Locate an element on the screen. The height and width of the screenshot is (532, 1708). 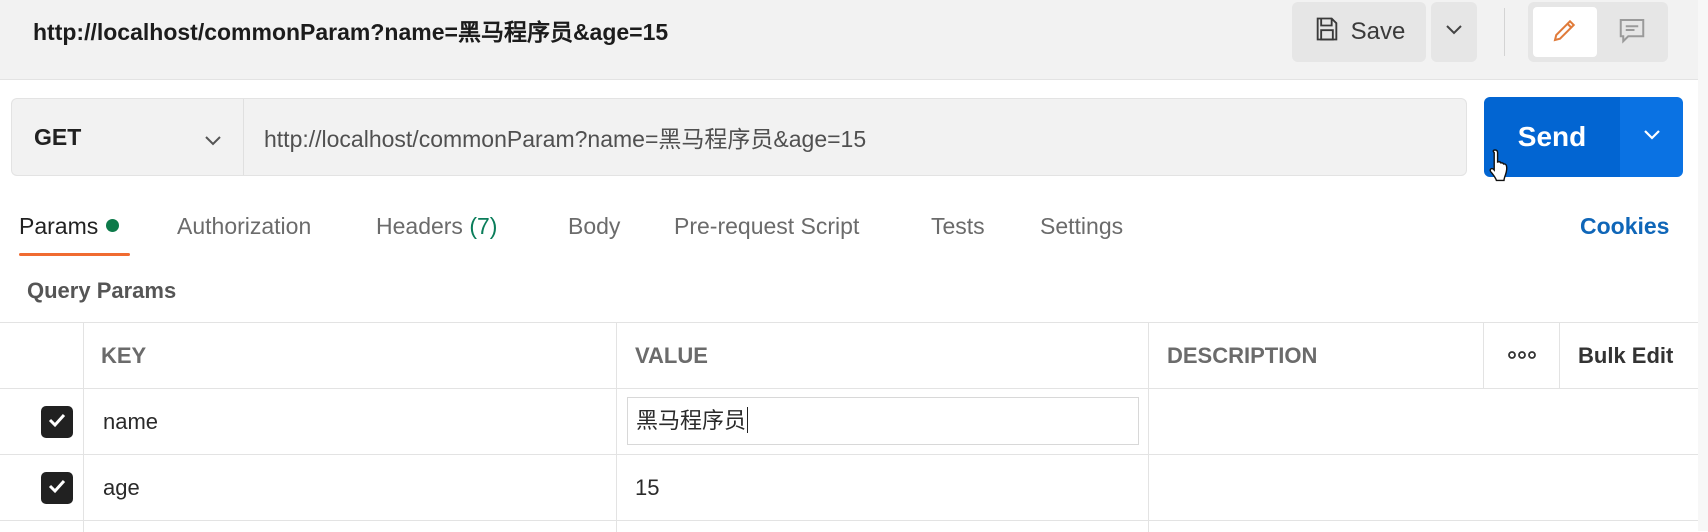
tab-headers: Headers (7) is located at coordinates (436, 226).